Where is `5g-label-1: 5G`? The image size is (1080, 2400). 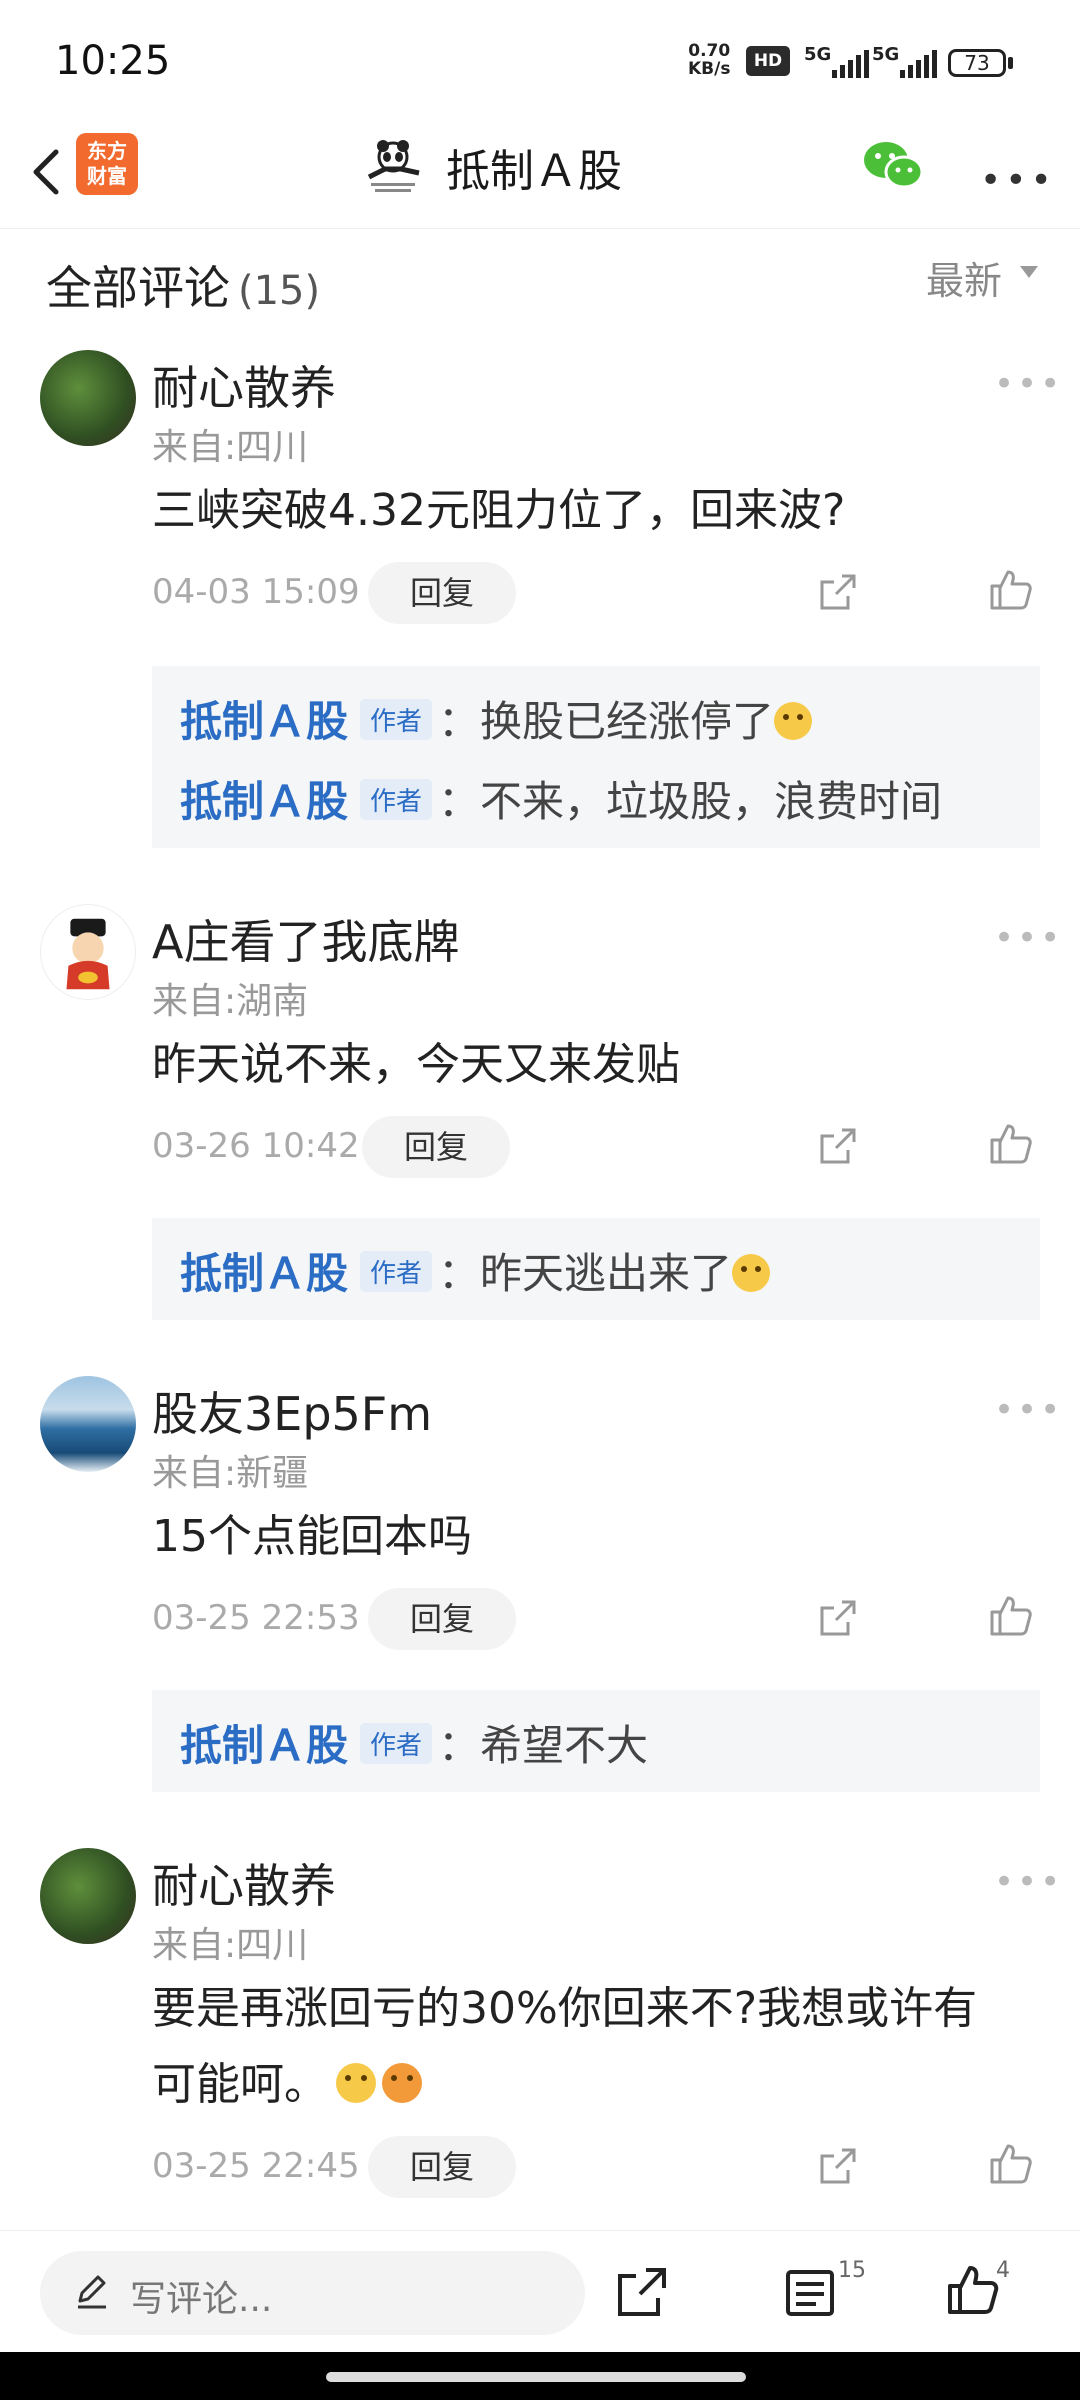
5g-label-1: 5G is located at coordinates (818, 54).